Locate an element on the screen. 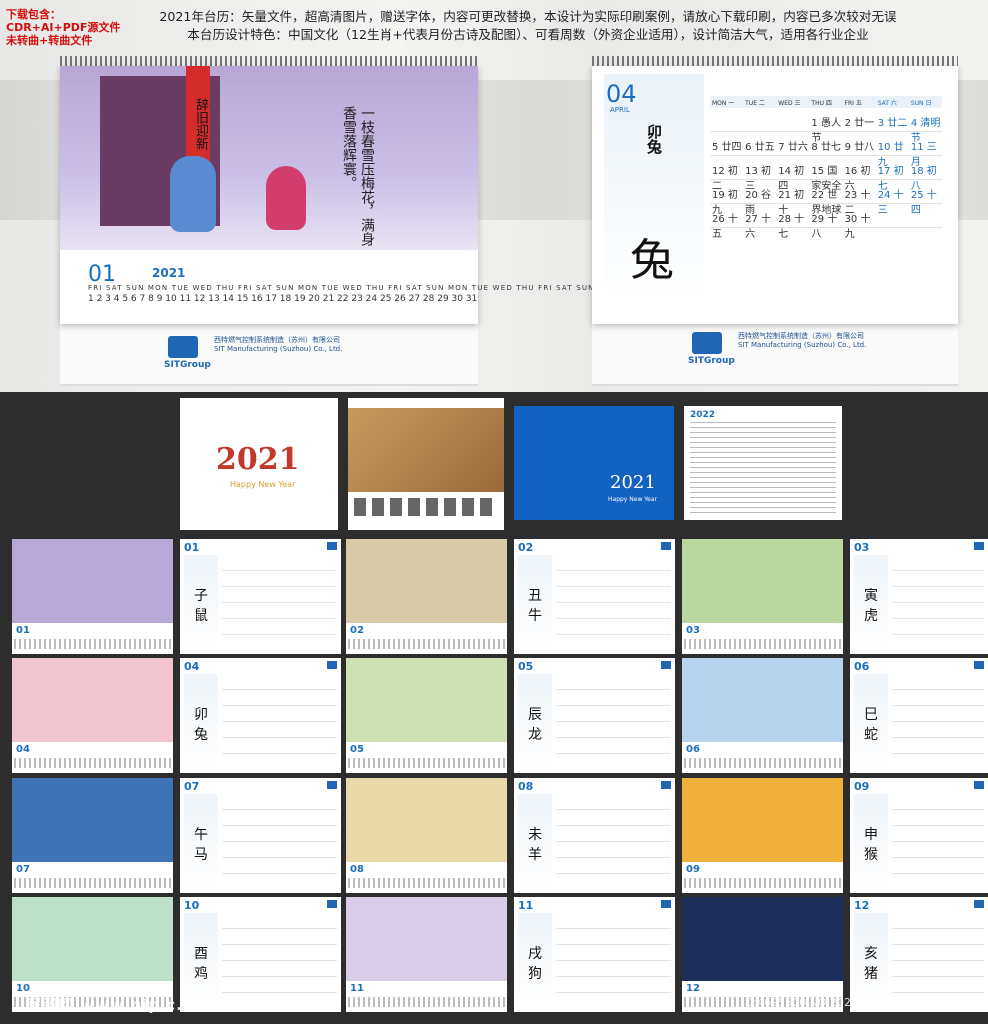  month-number: 10 is located at coordinates (192, 905).